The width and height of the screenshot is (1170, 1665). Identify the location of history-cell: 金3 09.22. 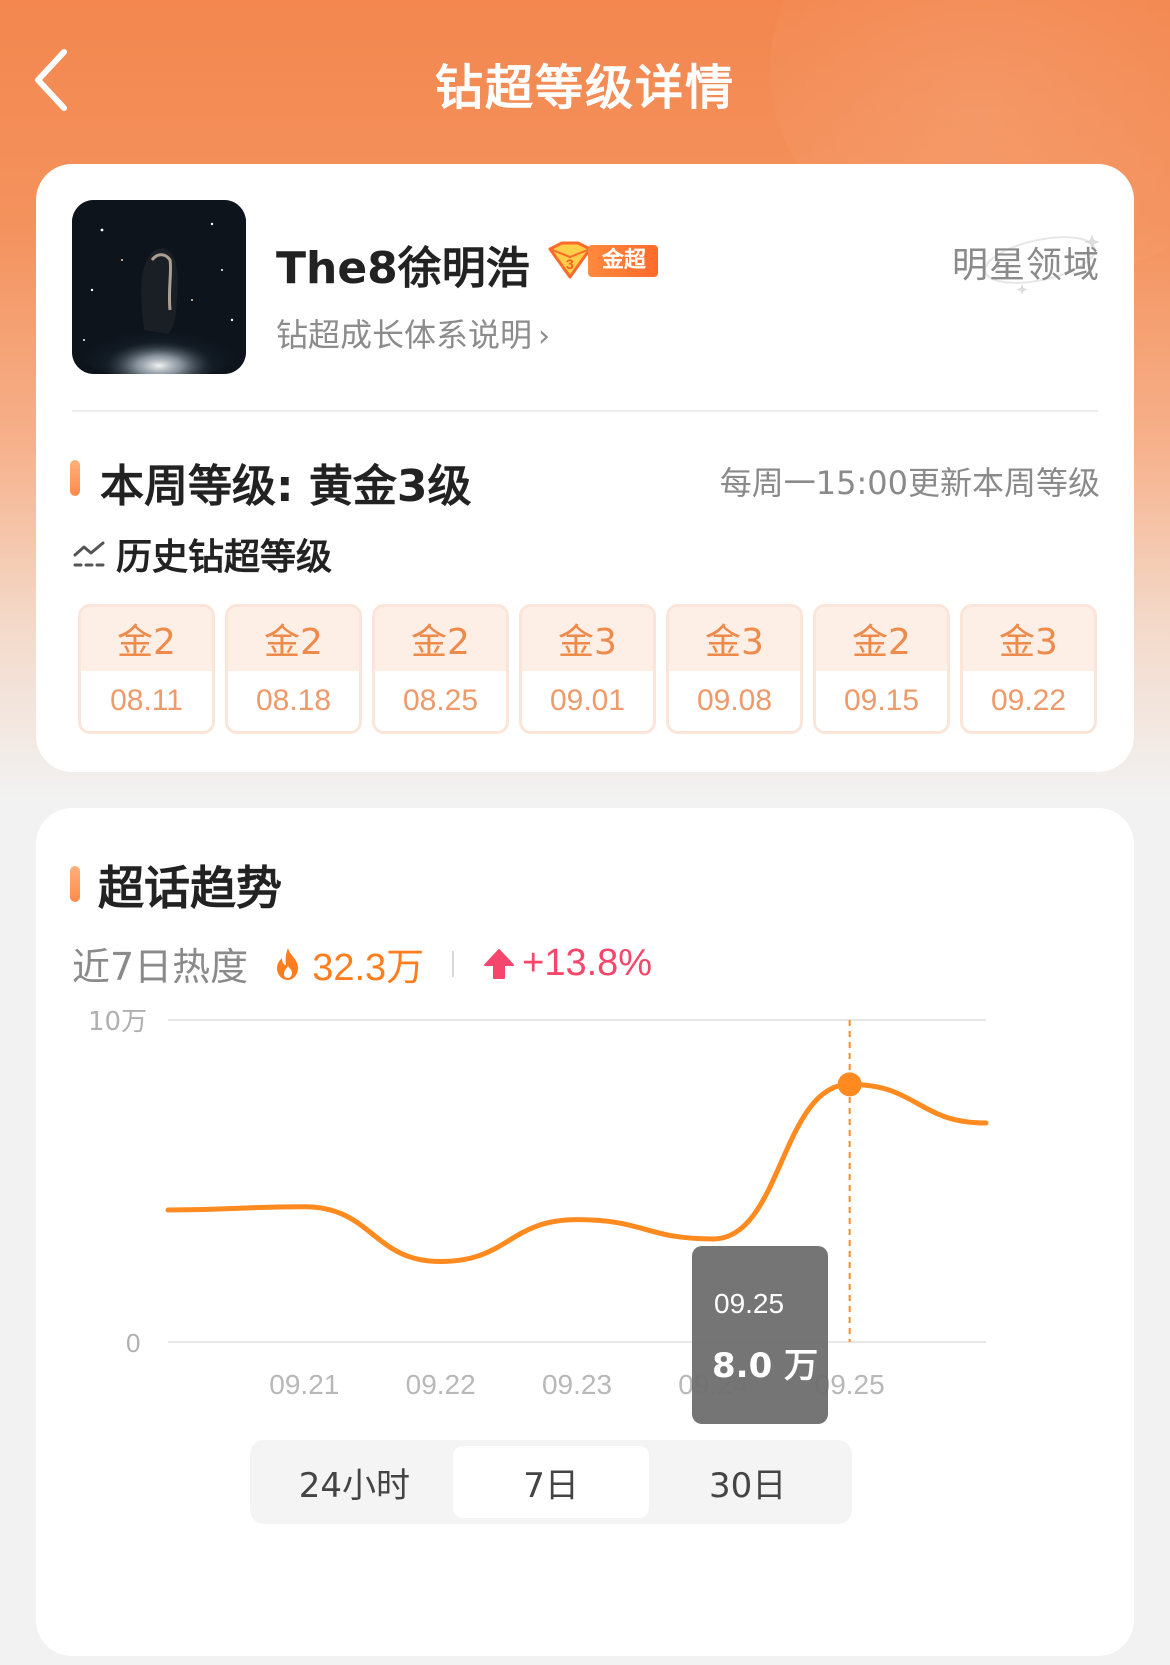
(1028, 669).